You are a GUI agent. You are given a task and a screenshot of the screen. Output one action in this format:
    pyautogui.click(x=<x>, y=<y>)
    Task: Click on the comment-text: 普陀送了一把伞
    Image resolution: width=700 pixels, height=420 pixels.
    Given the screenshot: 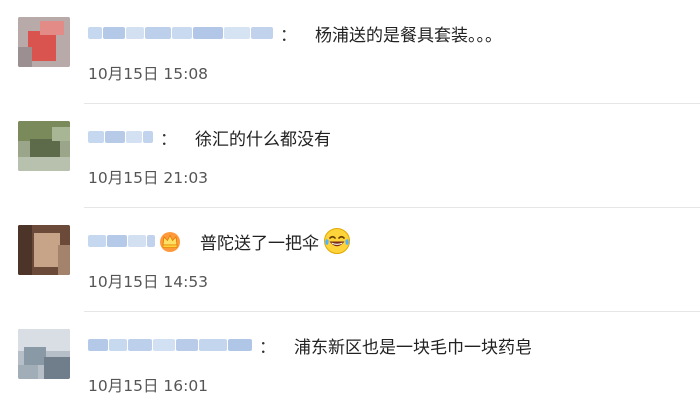 What is the action you would take?
    pyautogui.click(x=275, y=241)
    